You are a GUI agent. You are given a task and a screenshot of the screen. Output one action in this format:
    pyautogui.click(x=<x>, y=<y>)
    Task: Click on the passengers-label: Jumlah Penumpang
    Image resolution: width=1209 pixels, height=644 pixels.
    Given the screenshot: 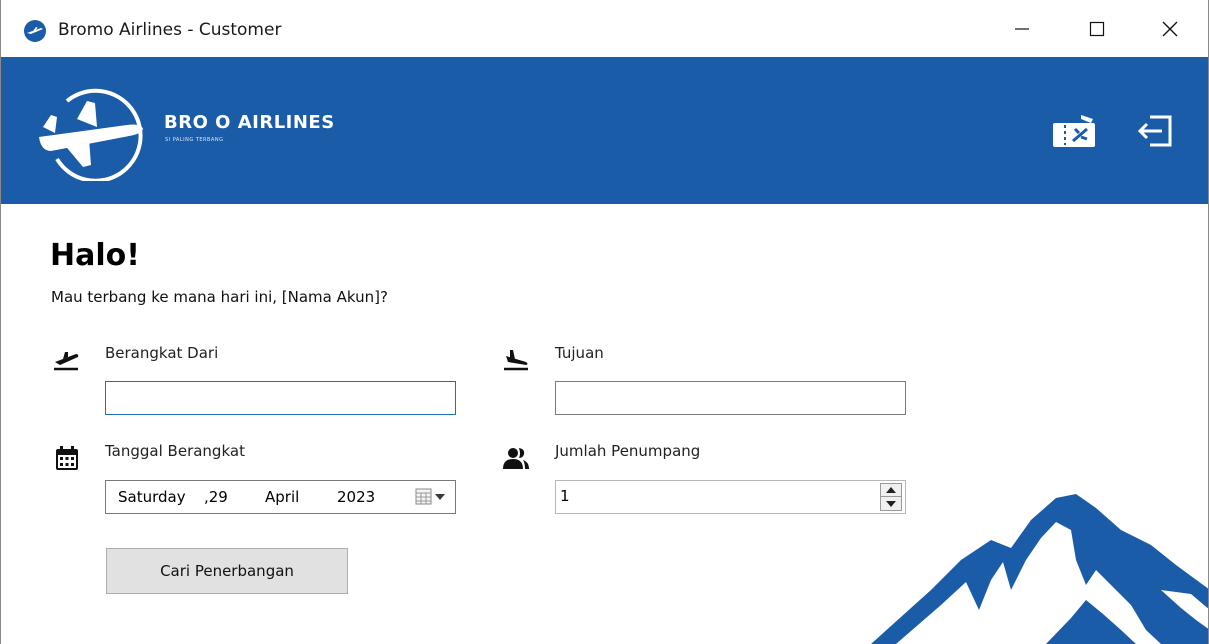 What is the action you would take?
    pyautogui.click(x=628, y=451)
    